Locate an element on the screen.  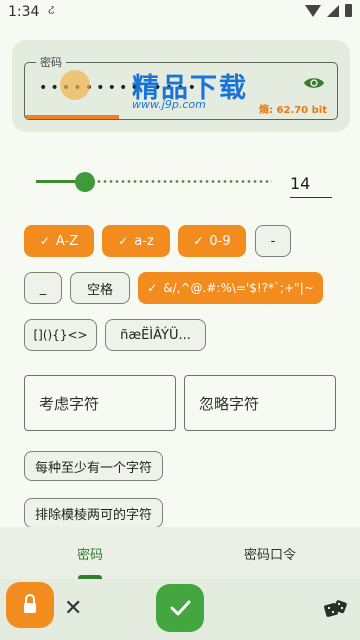
chip-label: _ is located at coordinates (43, 288).